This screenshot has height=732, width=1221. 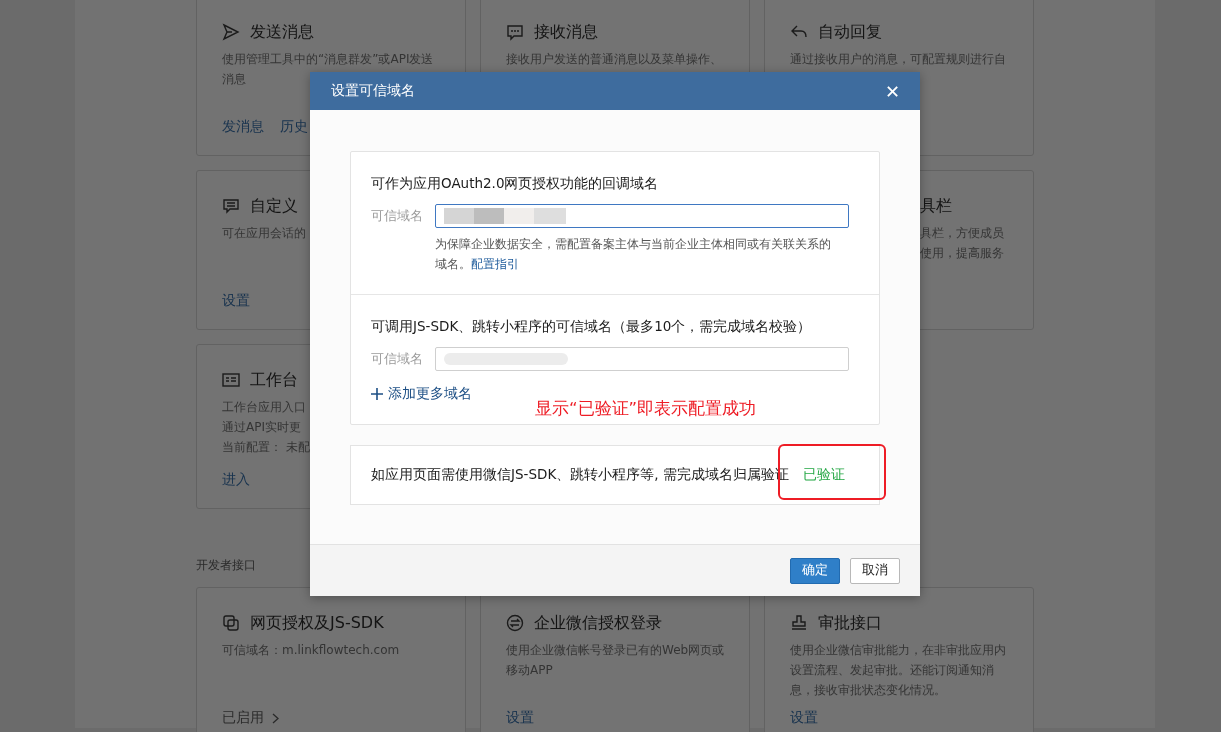 I want to click on card-link: 进入, so click(x=236, y=480).